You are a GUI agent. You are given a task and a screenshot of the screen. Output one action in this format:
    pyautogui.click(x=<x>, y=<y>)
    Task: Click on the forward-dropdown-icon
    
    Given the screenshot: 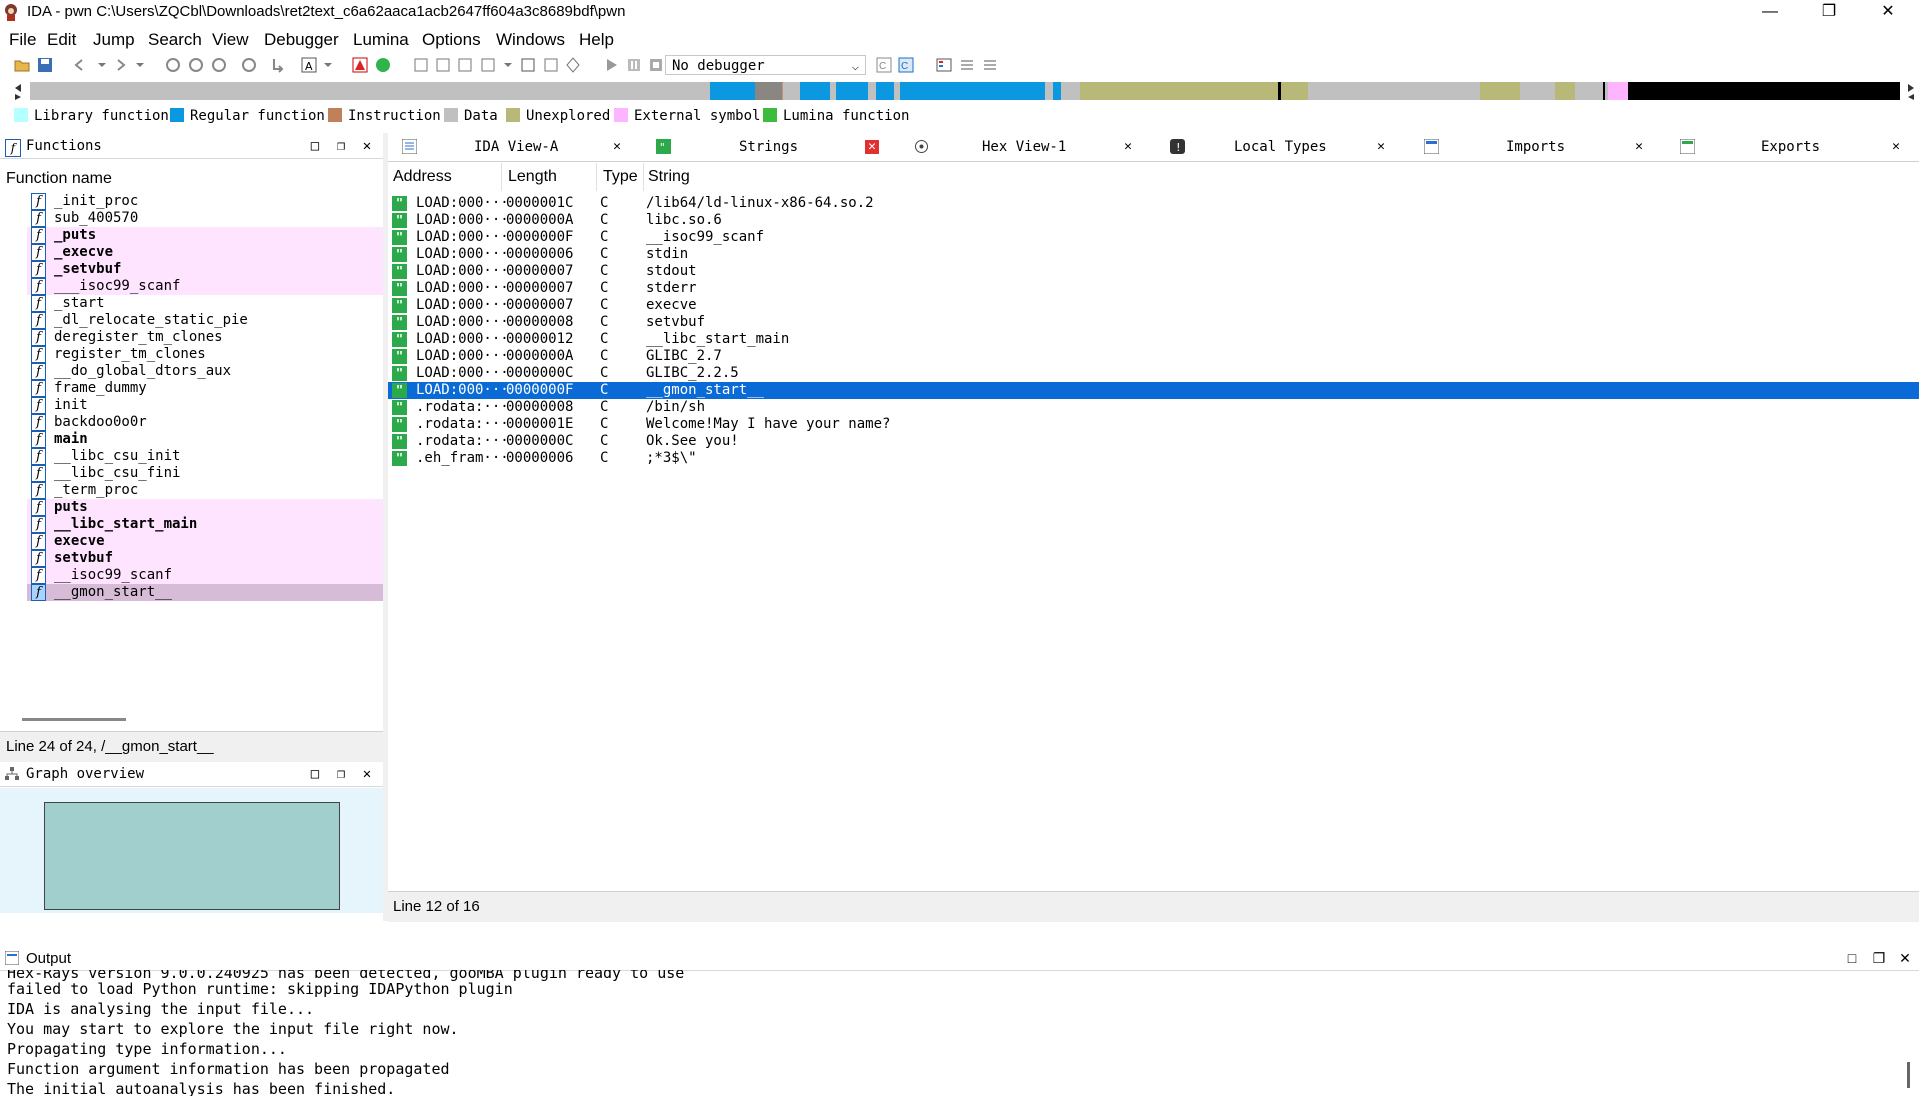 What is the action you would take?
    pyautogui.click(x=140, y=65)
    